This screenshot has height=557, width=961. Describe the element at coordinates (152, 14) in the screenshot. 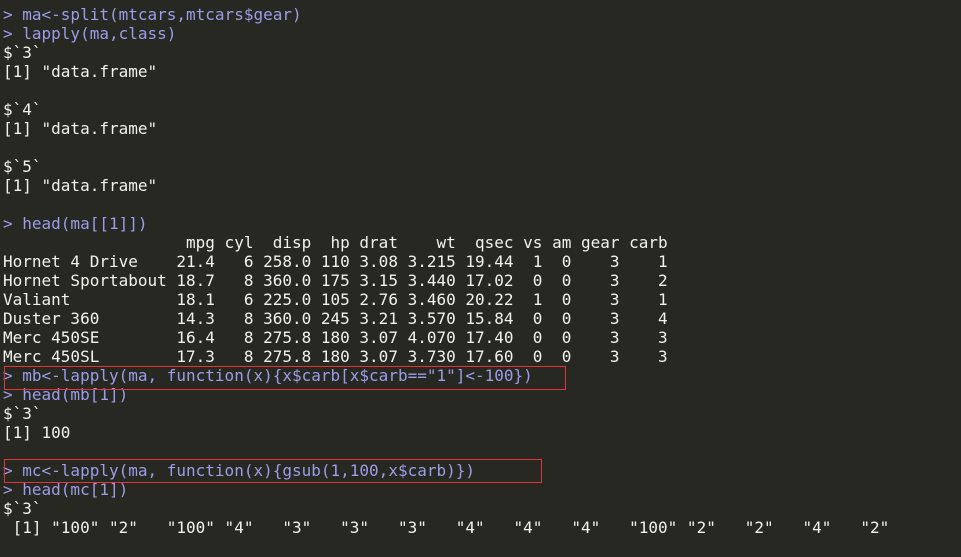

I see `console-line-1: > ma<-split(mtcars,mtcars$gear)` at that location.